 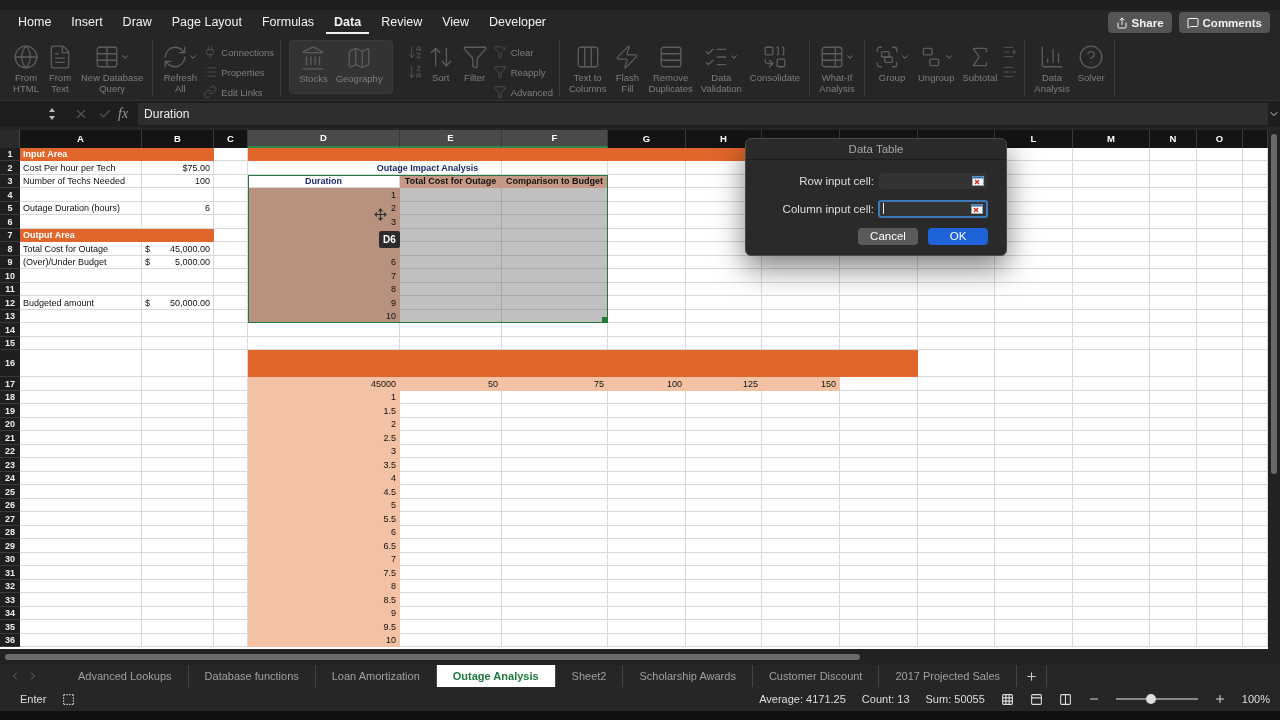 I want to click on table-cell: 100, so click(x=647, y=384).